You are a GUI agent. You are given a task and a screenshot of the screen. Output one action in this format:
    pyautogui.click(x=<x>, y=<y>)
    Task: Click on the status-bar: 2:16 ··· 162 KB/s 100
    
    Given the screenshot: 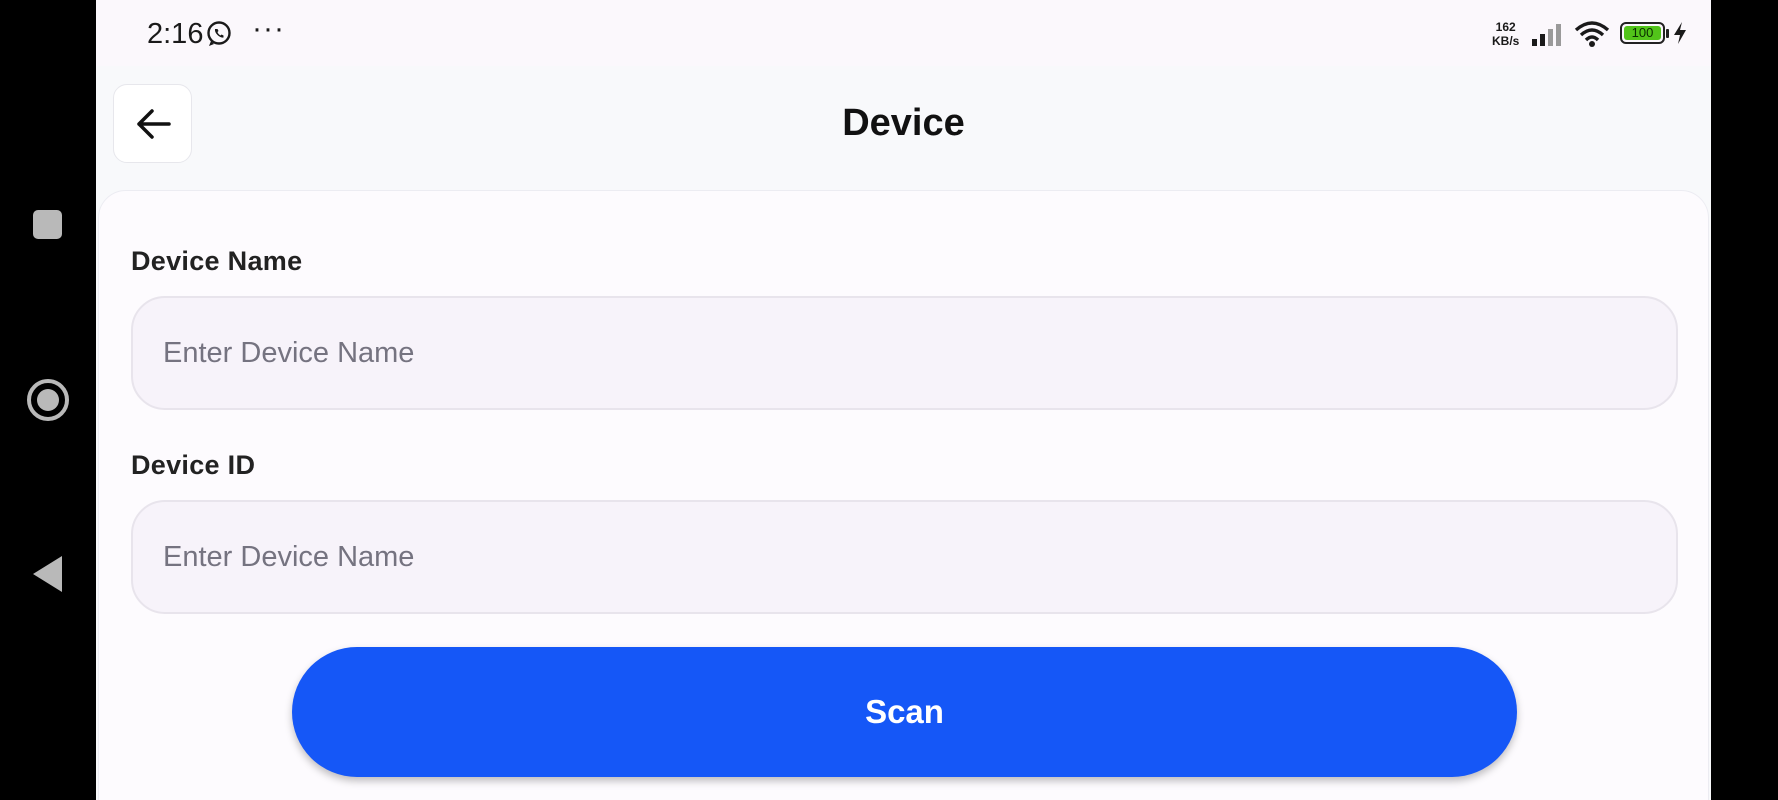 What is the action you would take?
    pyautogui.click(x=903, y=33)
    